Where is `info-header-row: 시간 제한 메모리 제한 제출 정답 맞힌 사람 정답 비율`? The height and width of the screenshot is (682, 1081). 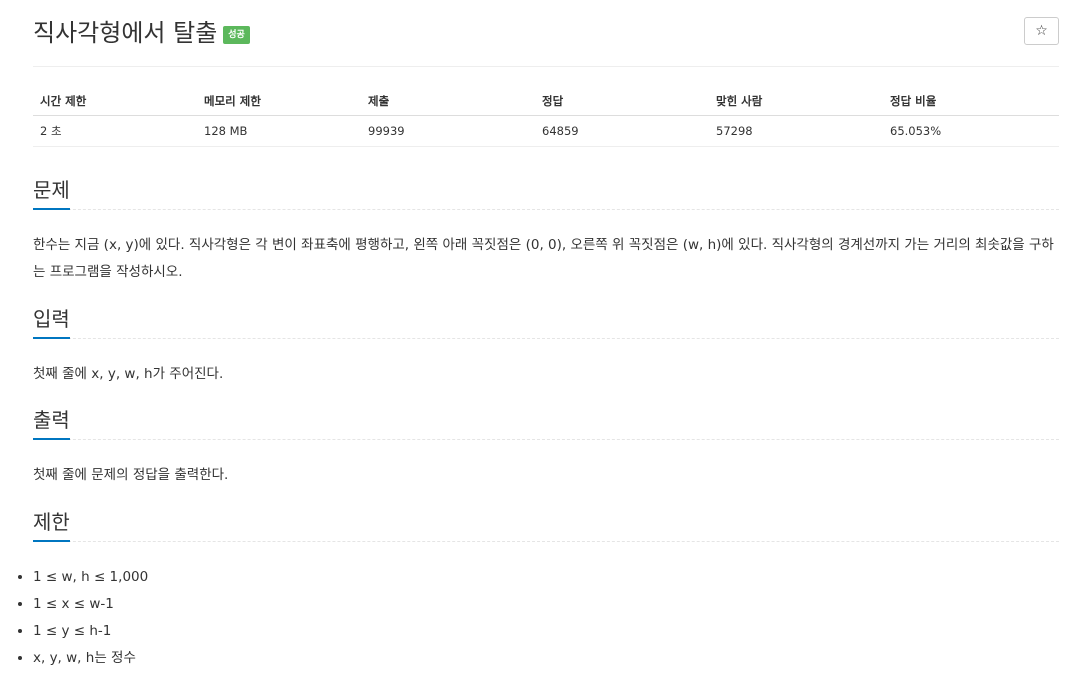
info-header-row: 시간 제한 메모리 제한 제출 정답 맞힌 사람 정답 비율 is located at coordinates (546, 101).